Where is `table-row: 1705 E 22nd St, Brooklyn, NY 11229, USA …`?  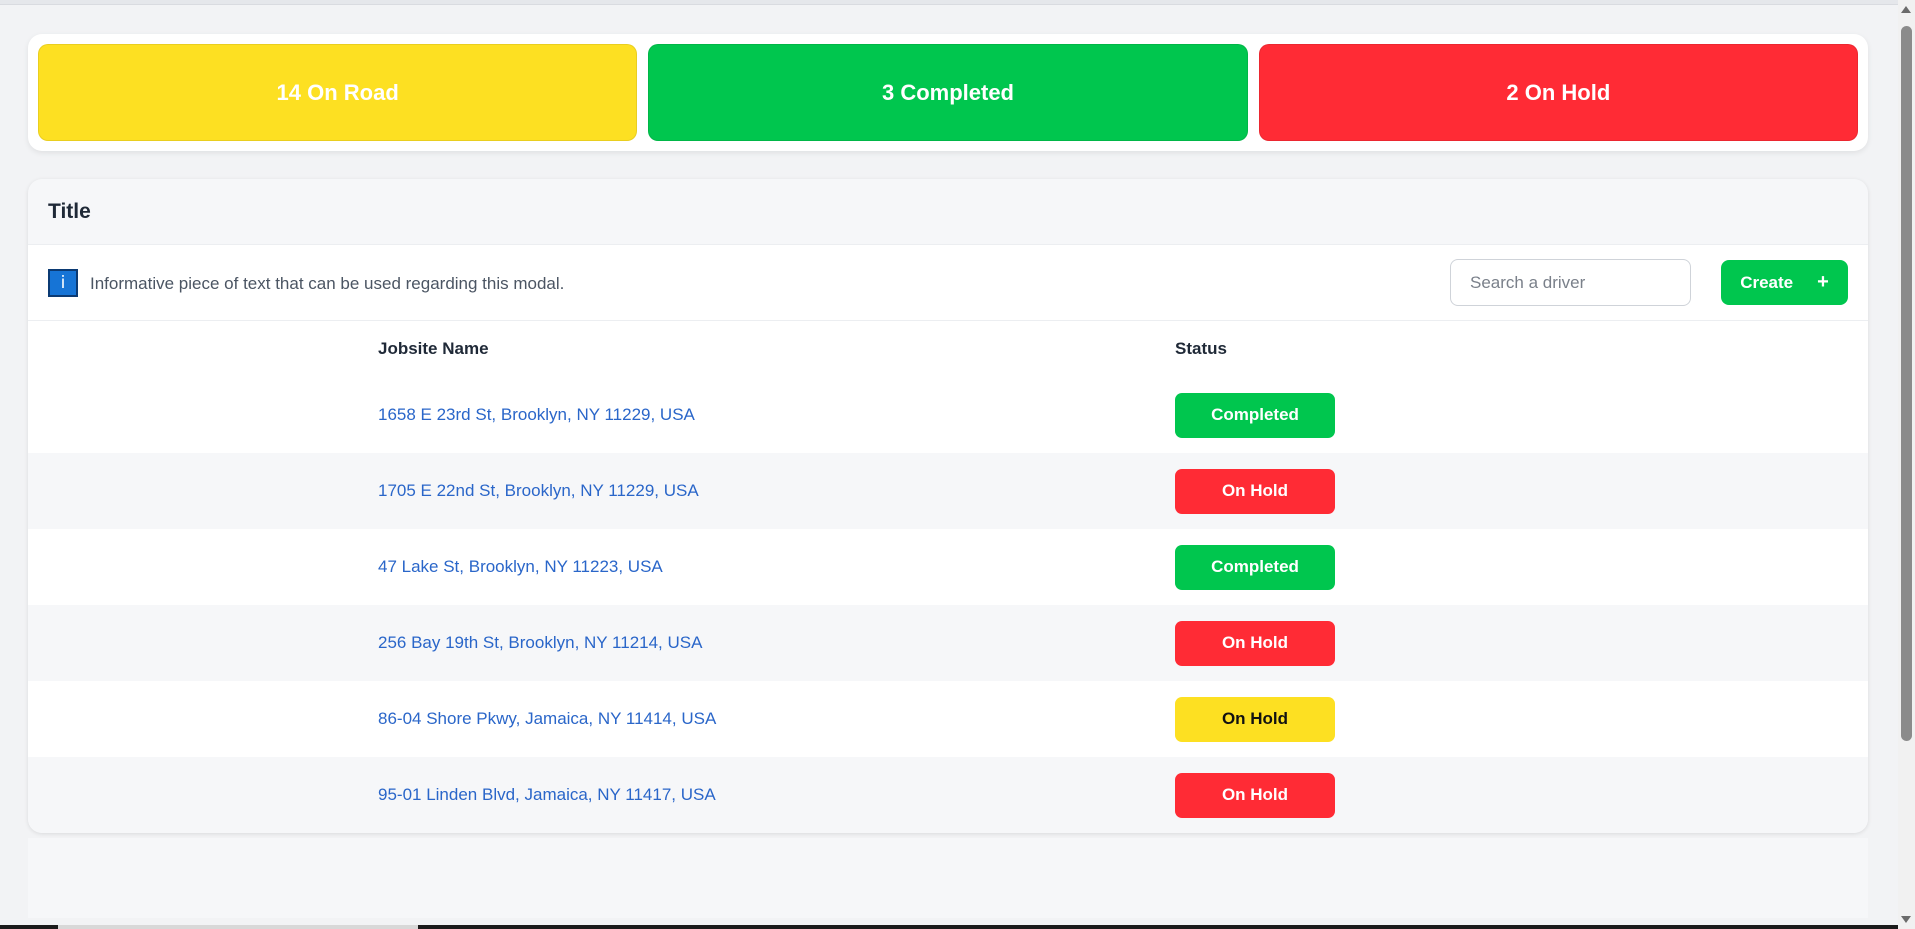
table-row: 1705 E 22nd St, Brooklyn, NY 11229, USA … is located at coordinates (948, 491).